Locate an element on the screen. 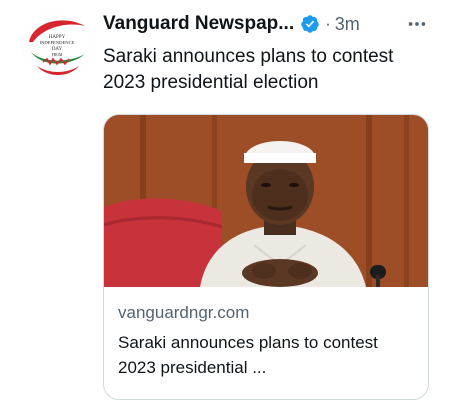  card-domain: vanguardngr.com is located at coordinates (184, 312).